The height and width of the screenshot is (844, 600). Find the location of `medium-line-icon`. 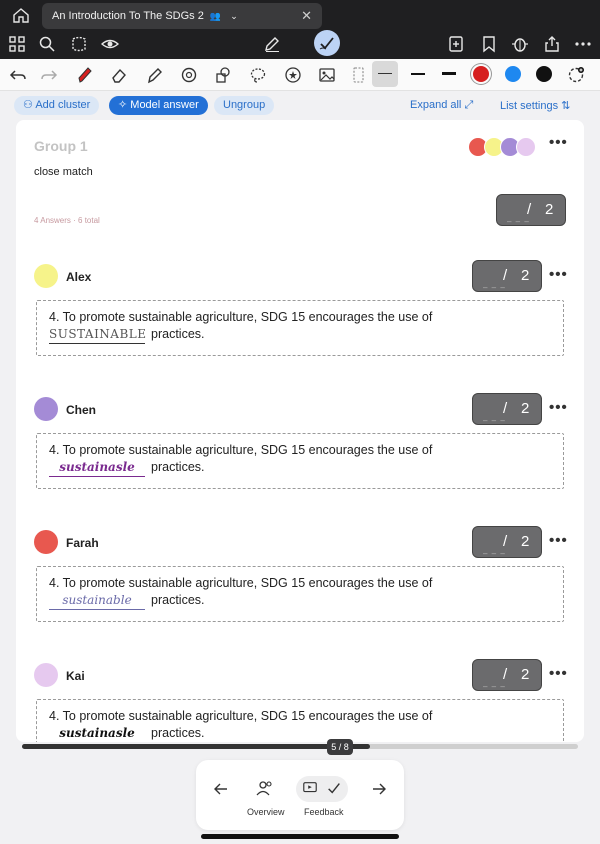

medium-line-icon is located at coordinates (418, 74).